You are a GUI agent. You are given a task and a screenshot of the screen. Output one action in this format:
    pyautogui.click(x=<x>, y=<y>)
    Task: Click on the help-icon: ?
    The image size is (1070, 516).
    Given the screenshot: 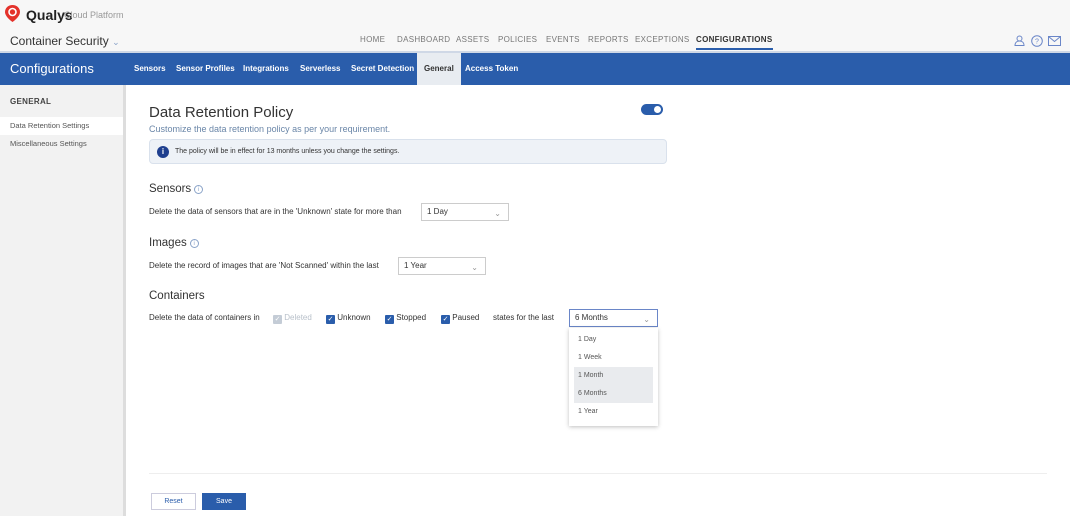 What is the action you would take?
    pyautogui.click(x=1037, y=41)
    